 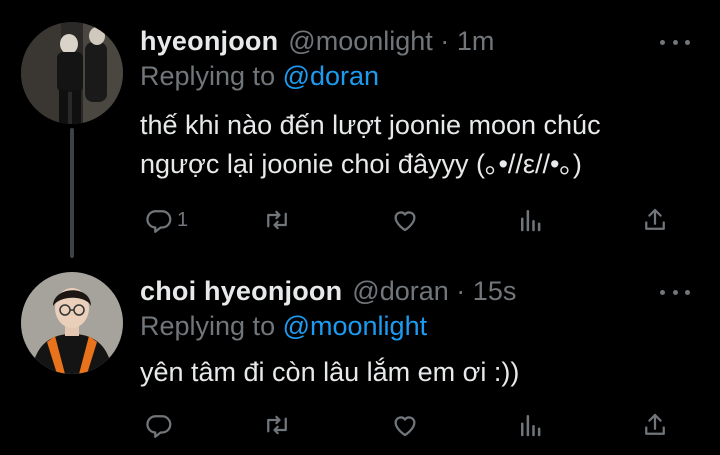 I want to click on replying-to: Replying to @doran, so click(x=259, y=76).